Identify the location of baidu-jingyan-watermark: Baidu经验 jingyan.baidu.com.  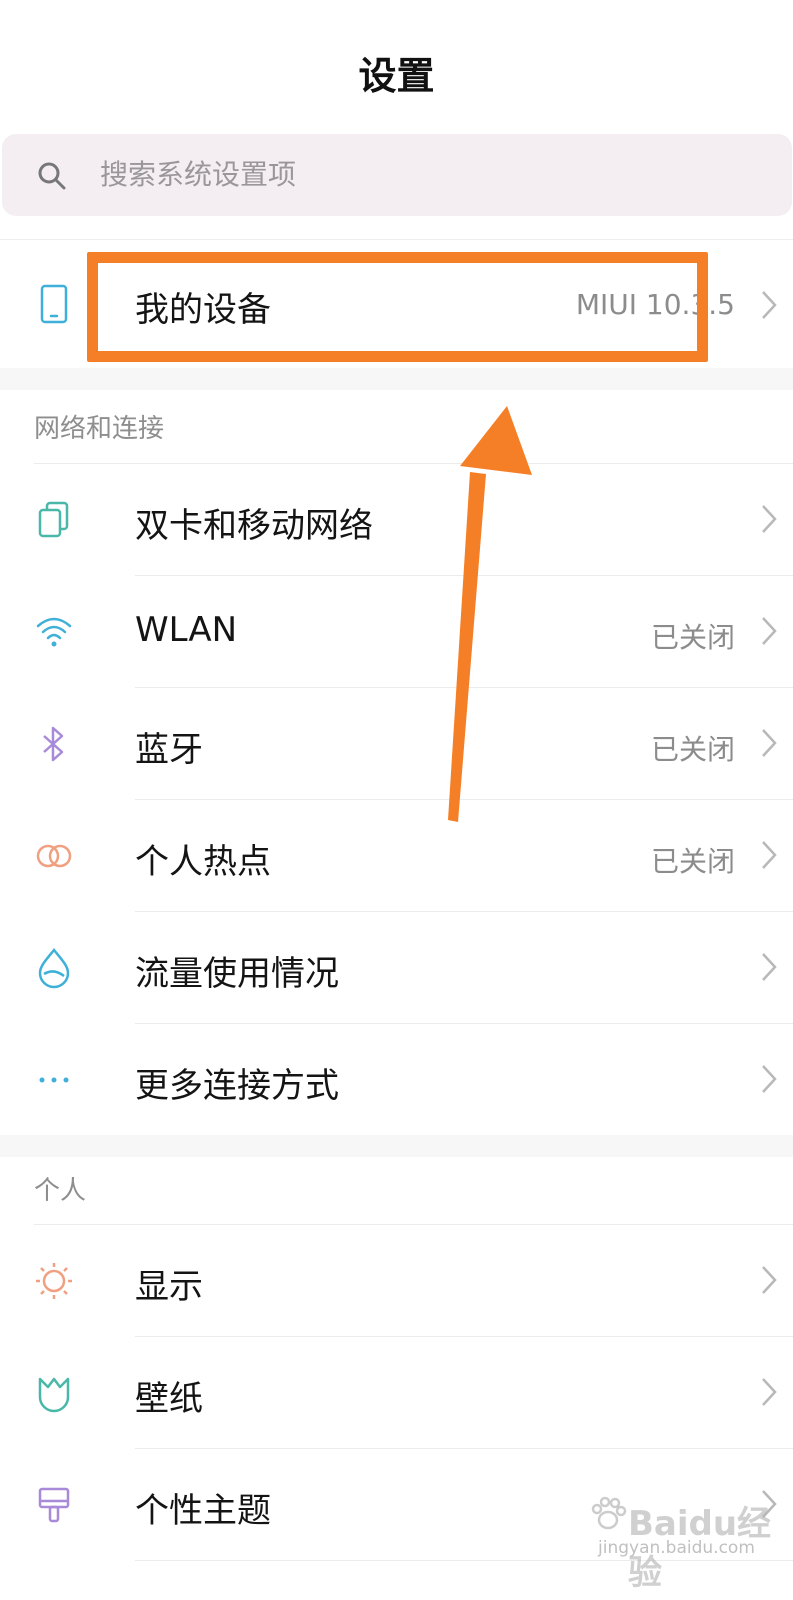
(686, 1540).